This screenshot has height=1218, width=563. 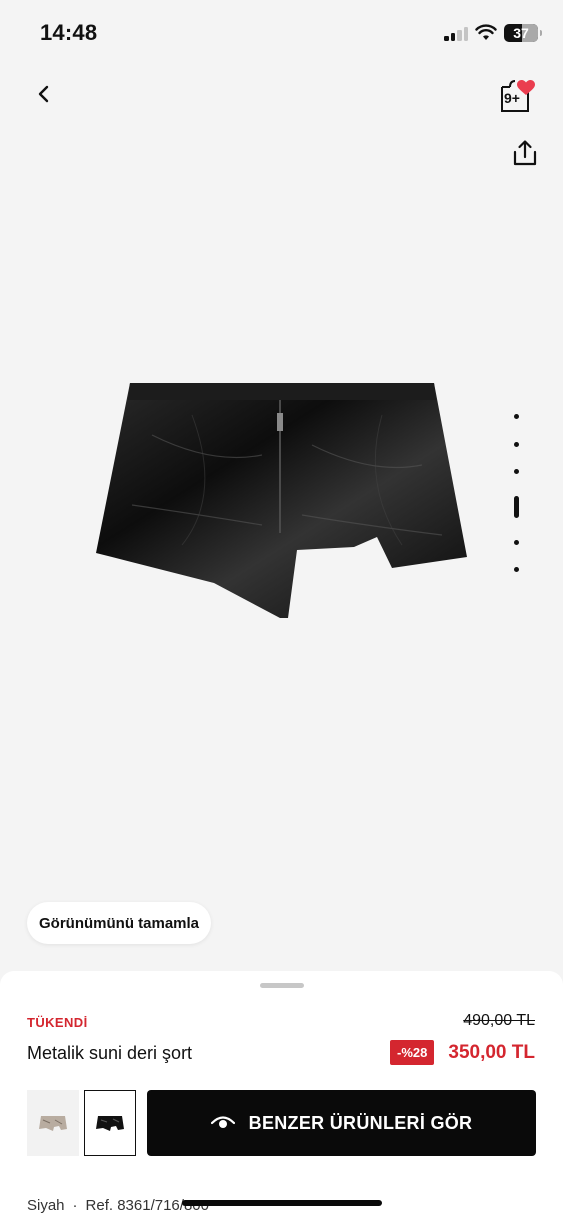 I want to click on product-meta: Siyah · Ref. 8361/716/800, so click(x=118, y=1205).